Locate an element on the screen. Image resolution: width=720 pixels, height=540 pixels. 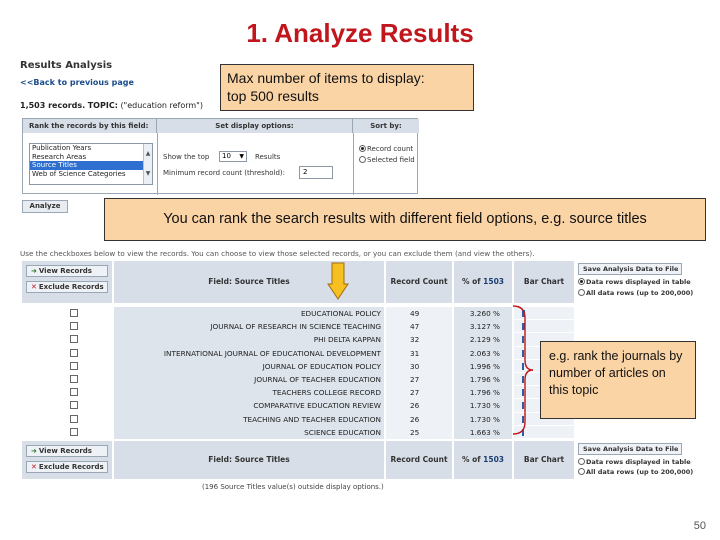
count-column-header: Record Count is located at coordinates (419, 282).